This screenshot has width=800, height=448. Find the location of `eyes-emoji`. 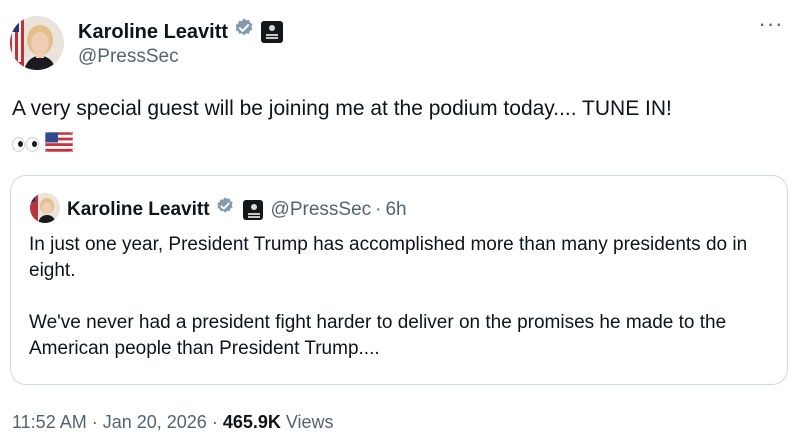

eyes-emoji is located at coordinates (25, 144).